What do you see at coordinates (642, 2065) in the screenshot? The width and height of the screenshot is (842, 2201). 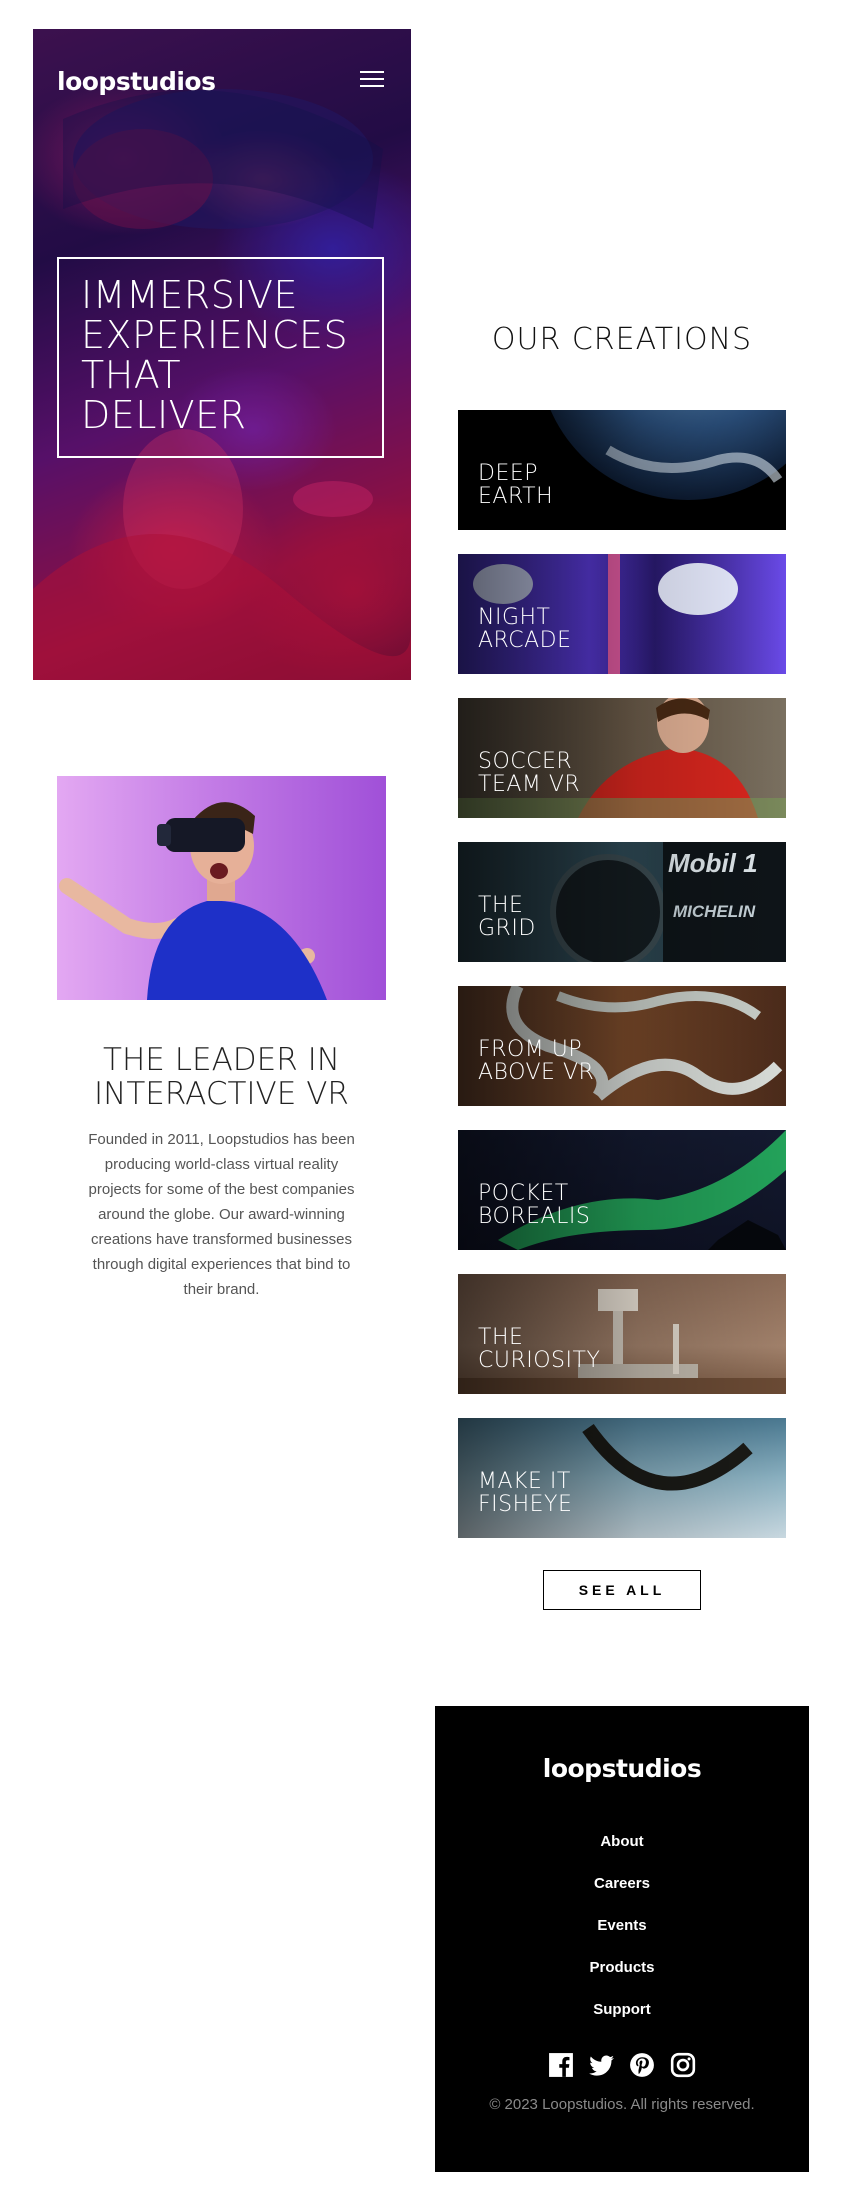 I see `pinterest-icon` at bounding box center [642, 2065].